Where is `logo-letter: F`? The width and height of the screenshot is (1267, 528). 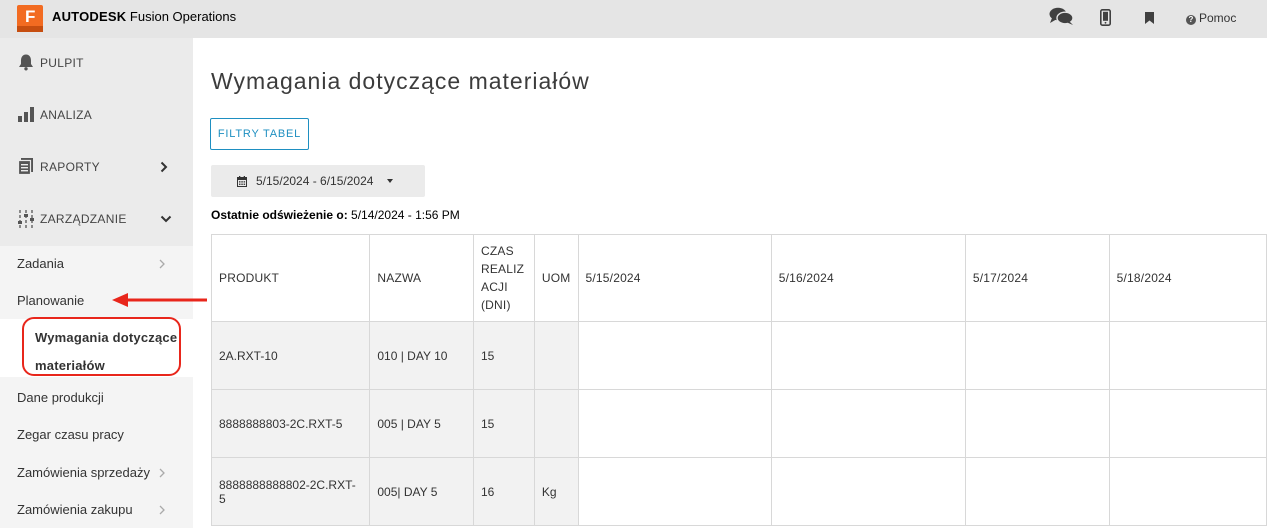 logo-letter: F is located at coordinates (30, 16).